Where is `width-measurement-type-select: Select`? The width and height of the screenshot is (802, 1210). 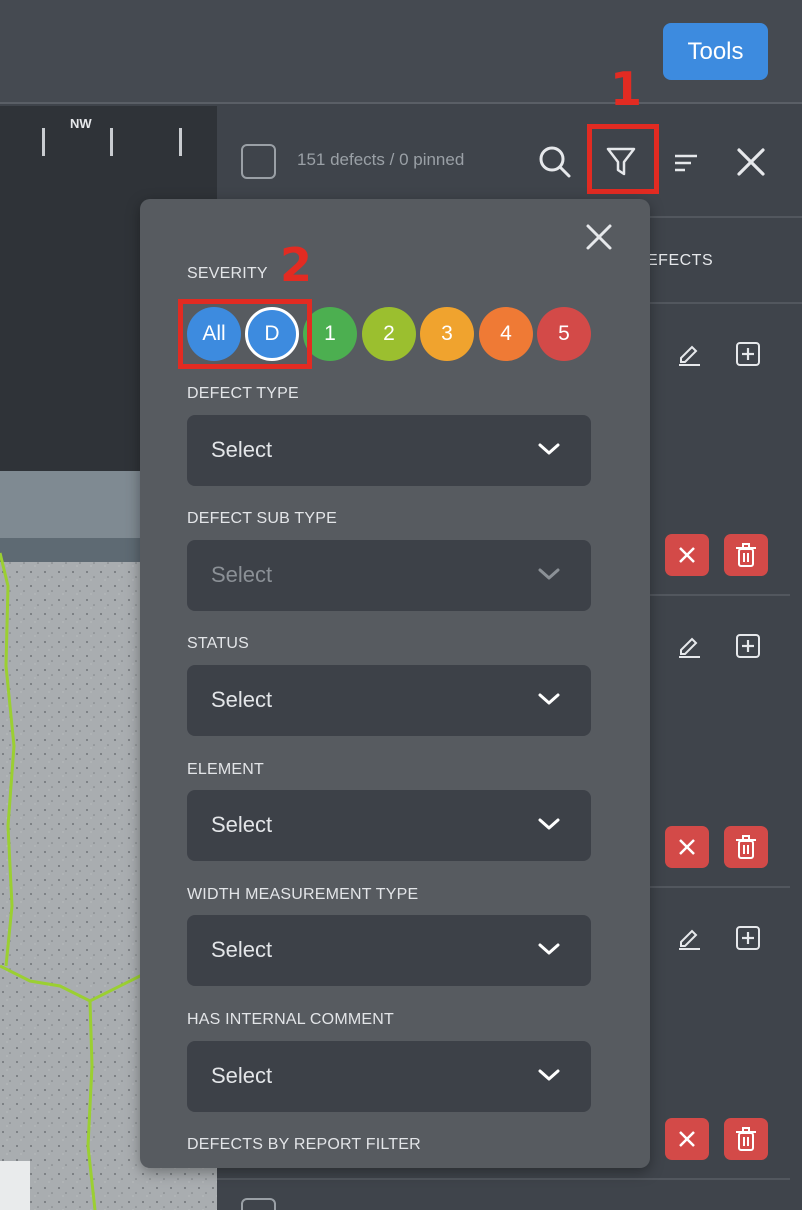 width-measurement-type-select: Select is located at coordinates (389, 950).